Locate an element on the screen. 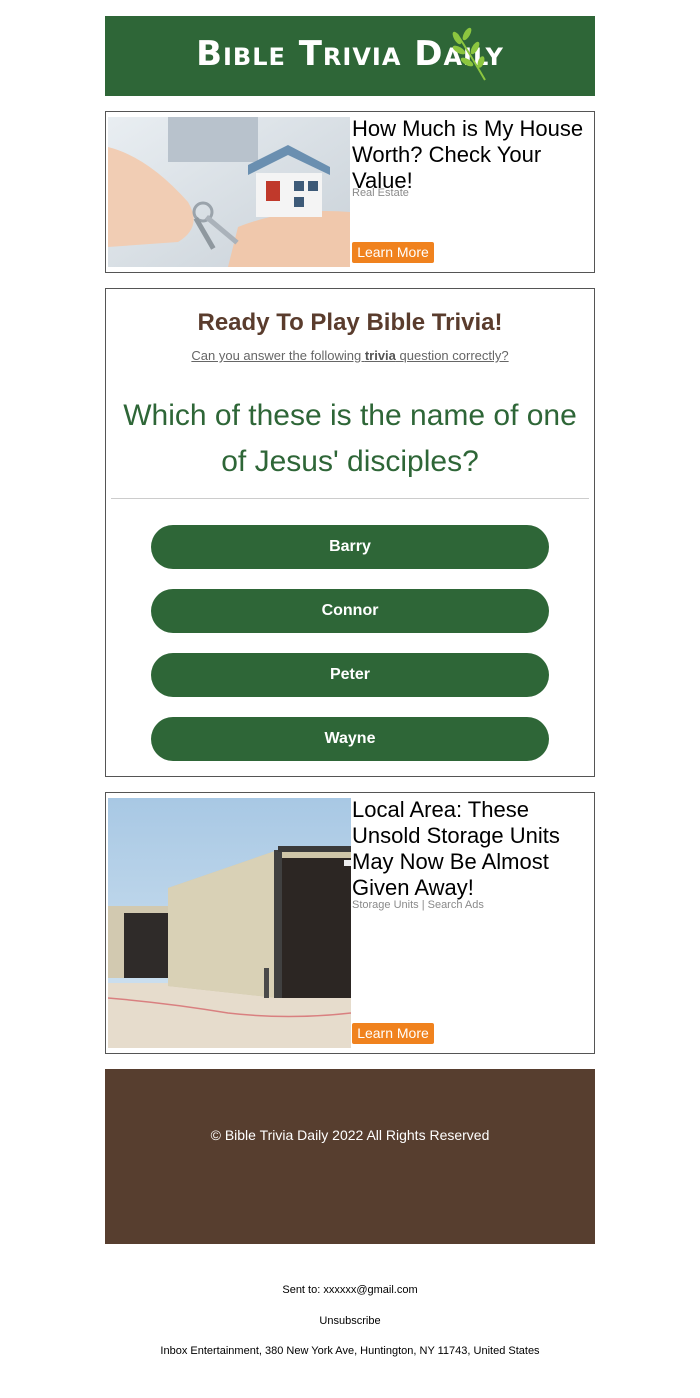 This screenshot has width=700, height=1398. answer-button-barry: Barry is located at coordinates (350, 547).